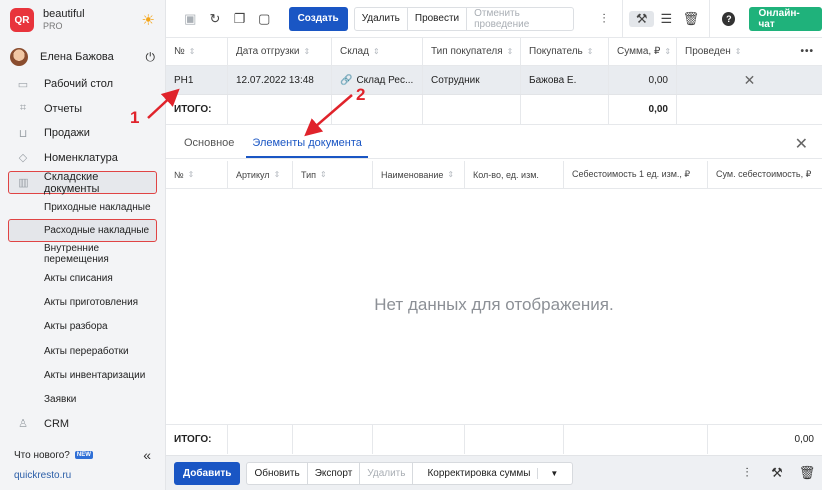 This screenshot has height=490, width=822. I want to click on save-icon: ▣, so click(190, 19).